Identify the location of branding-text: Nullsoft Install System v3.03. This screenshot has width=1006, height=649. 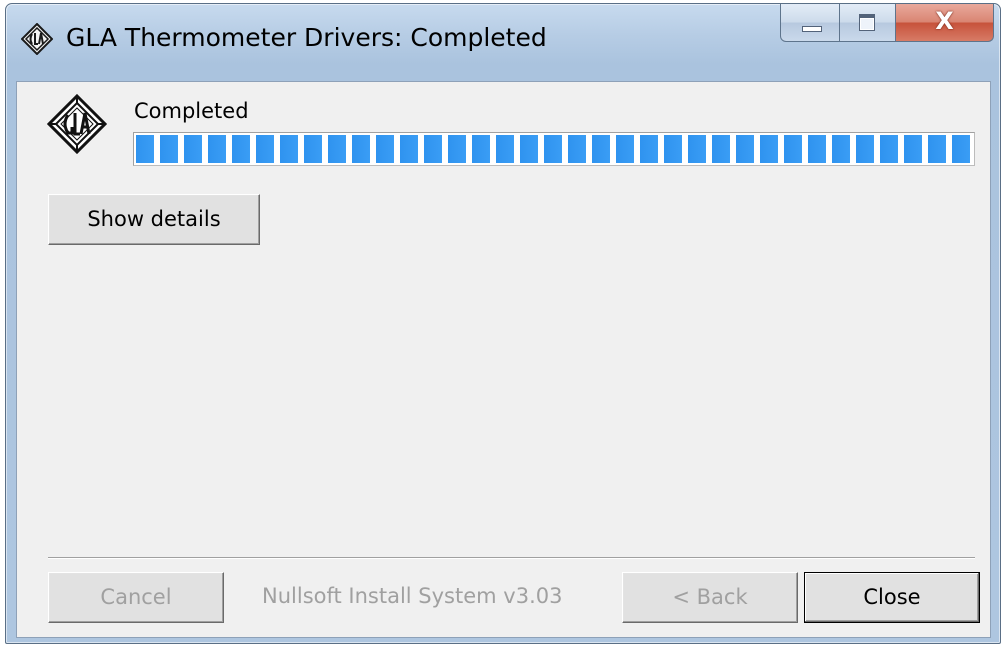
(412, 596).